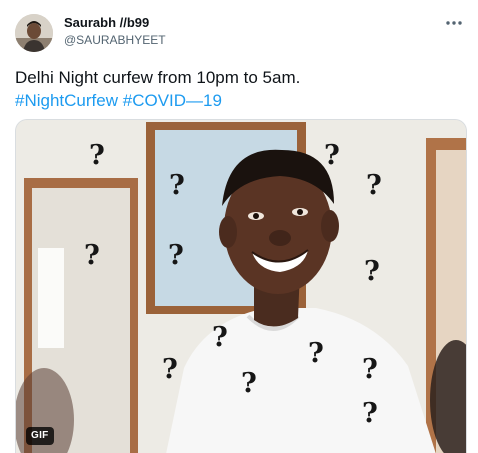  What do you see at coordinates (454, 23) in the screenshot?
I see `more-horizontal-icon` at bounding box center [454, 23].